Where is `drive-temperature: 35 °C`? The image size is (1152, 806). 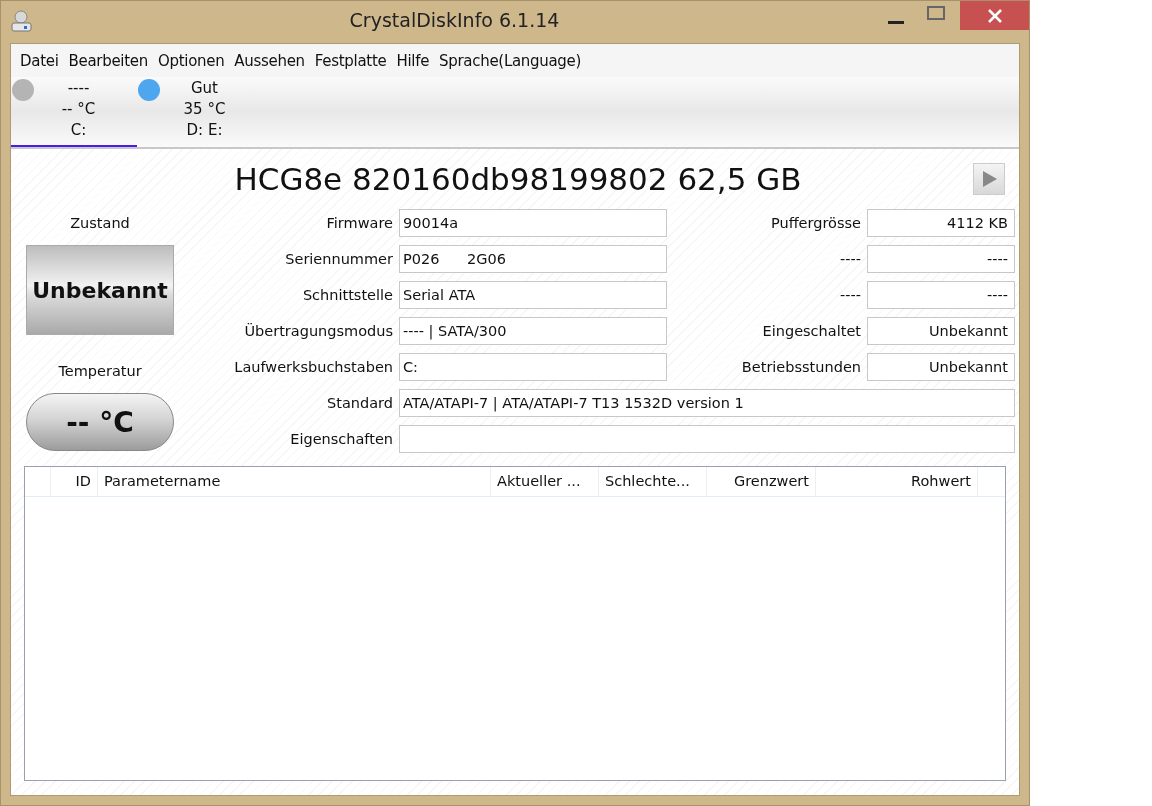 drive-temperature: 35 °C is located at coordinates (204, 109).